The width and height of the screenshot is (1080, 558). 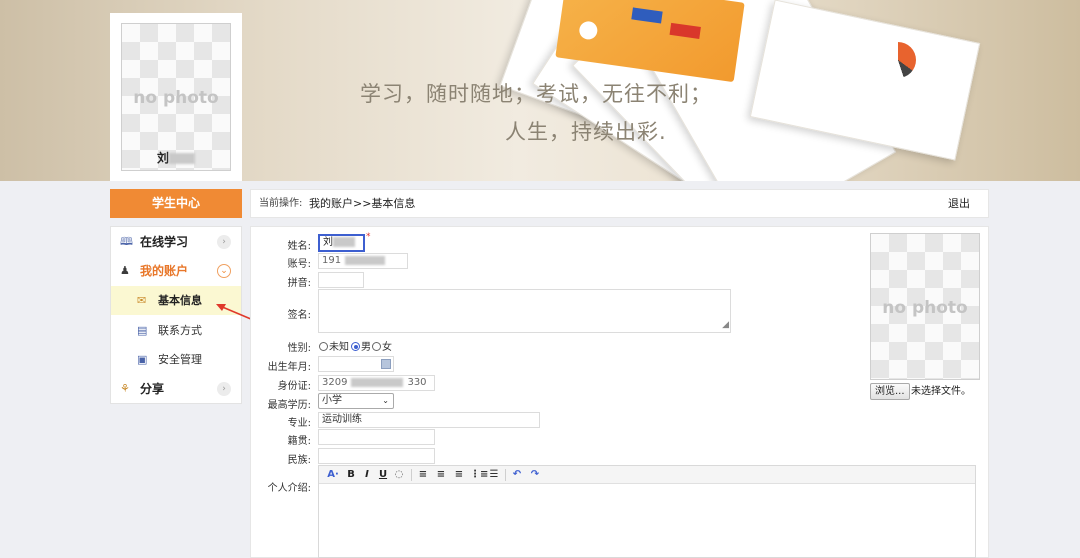 What do you see at coordinates (333, 475) in the screenshot?
I see `font-color-icon: A·` at bounding box center [333, 475].